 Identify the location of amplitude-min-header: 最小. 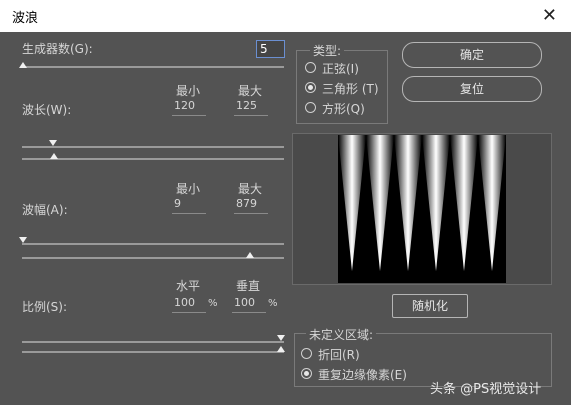
(188, 189).